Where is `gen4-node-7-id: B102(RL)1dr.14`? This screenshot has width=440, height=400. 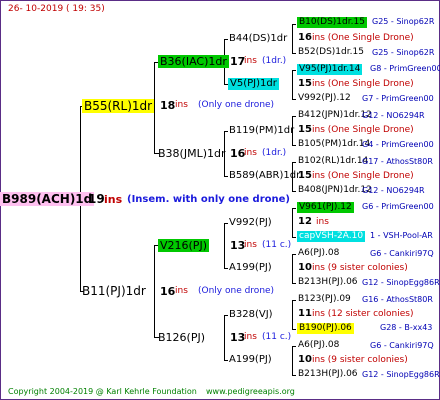
gen4-node-7-id: B102(RL)1dr.14 is located at coordinates (333, 161).